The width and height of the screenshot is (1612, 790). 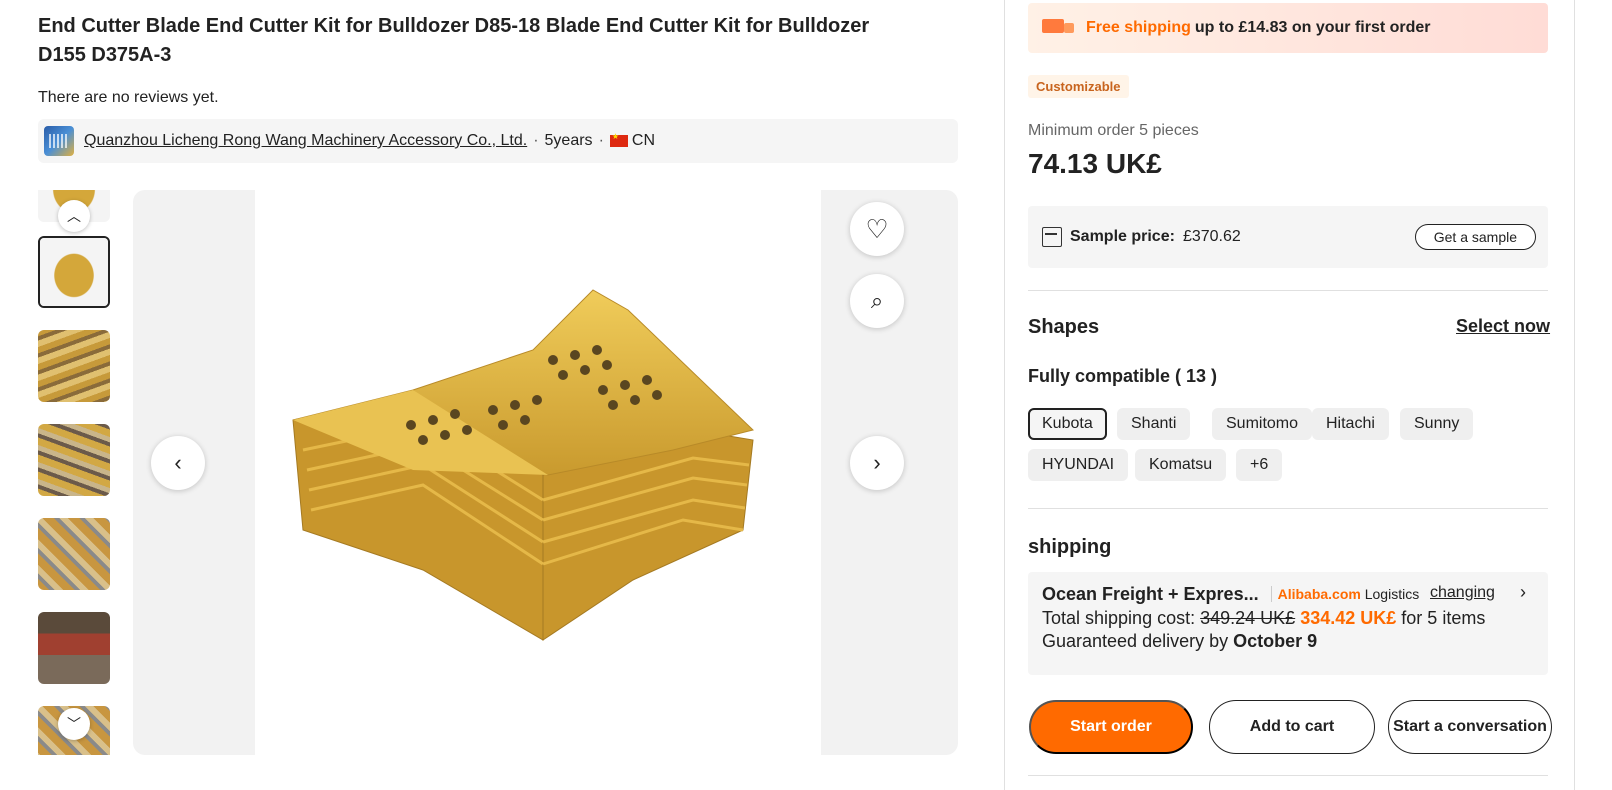 I want to click on customizable-badge: Customizable, so click(x=1078, y=86).